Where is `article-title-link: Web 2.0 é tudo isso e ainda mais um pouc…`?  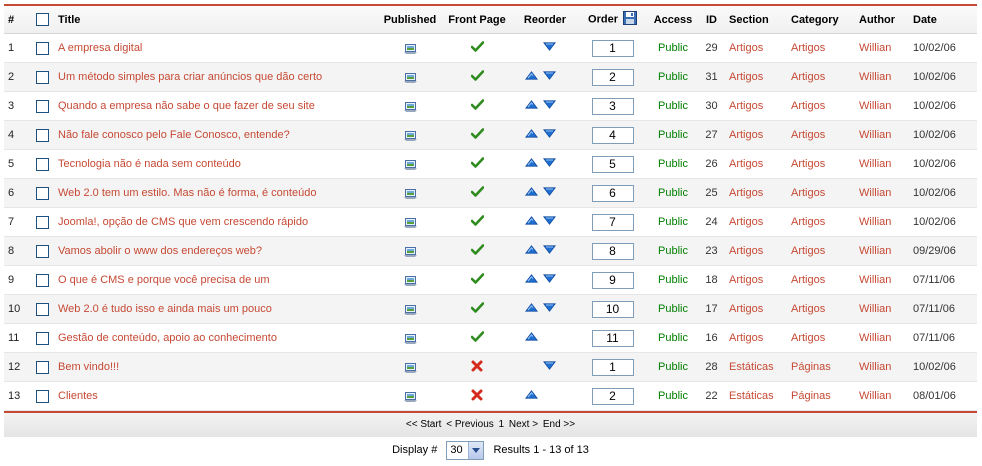
article-title-link: Web 2.0 é tudo isso e ainda mais um pouc… is located at coordinates (165, 309).